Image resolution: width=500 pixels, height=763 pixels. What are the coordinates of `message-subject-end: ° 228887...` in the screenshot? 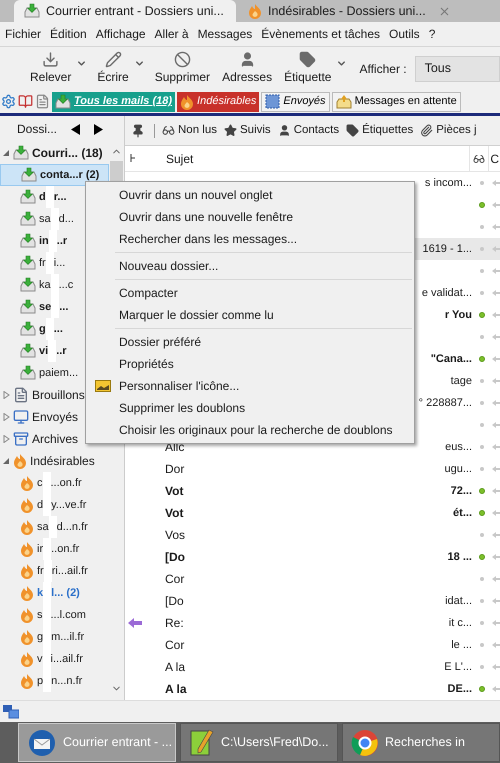 It's located at (445, 403).